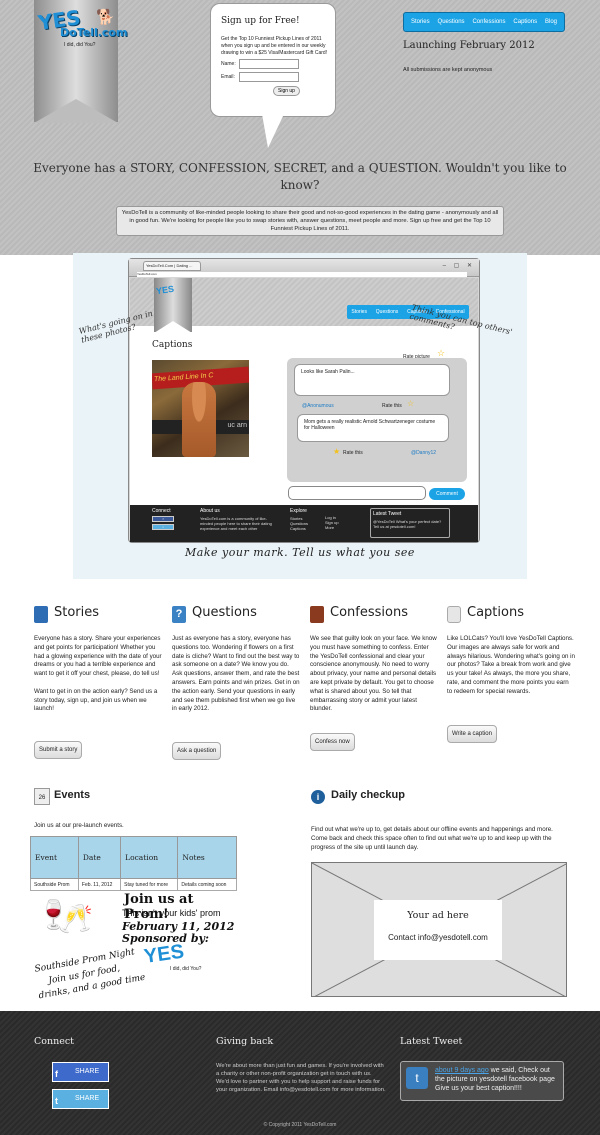 This screenshot has height=1135, width=600. What do you see at coordinates (495, 612) in the screenshot?
I see `feature-title: Captions` at bounding box center [495, 612].